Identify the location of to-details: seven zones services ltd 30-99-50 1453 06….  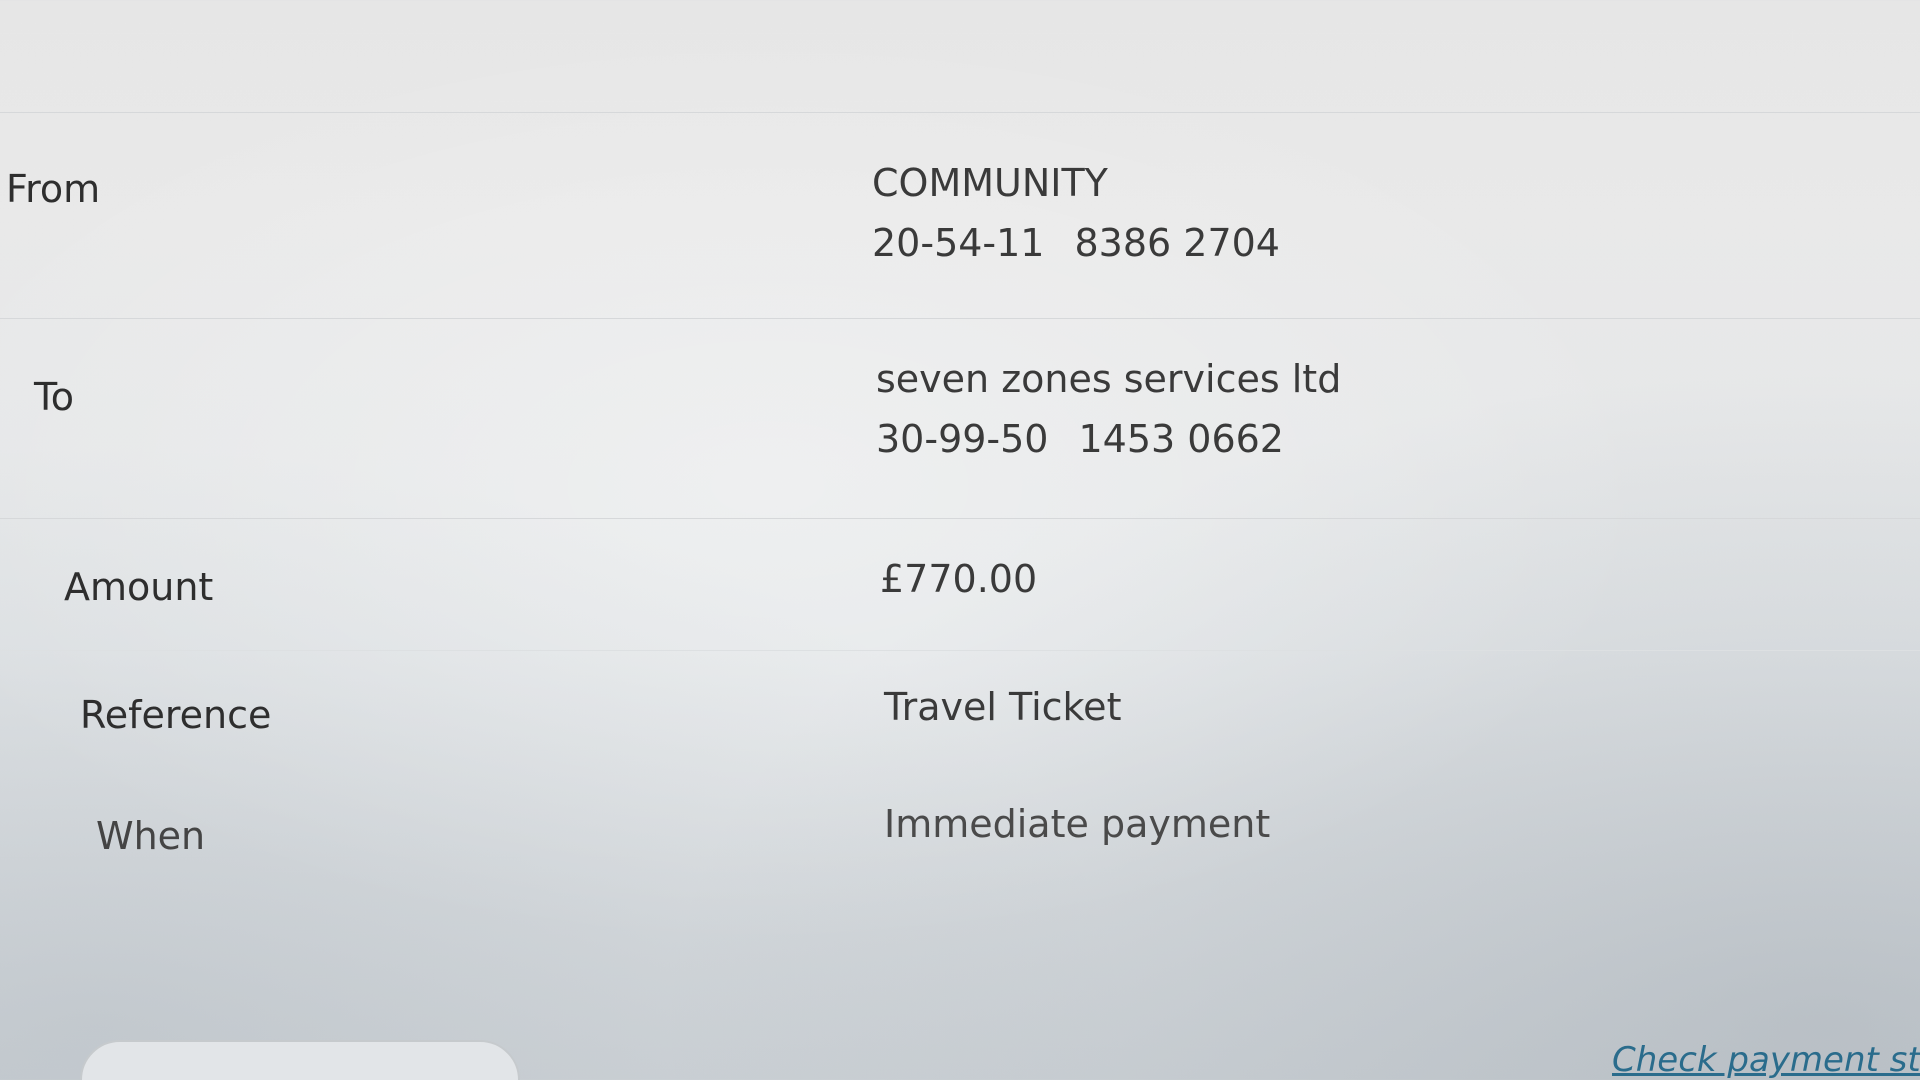
(1108, 409).